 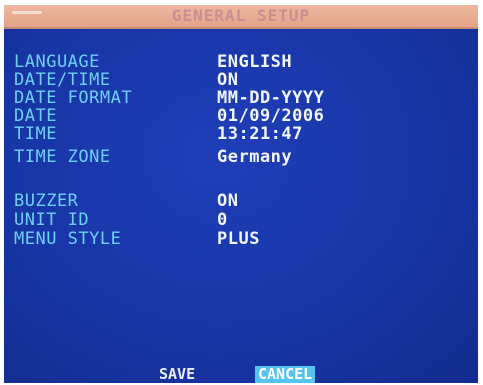 I want to click on title-bar: GENERAL SETUP, so click(x=241, y=17).